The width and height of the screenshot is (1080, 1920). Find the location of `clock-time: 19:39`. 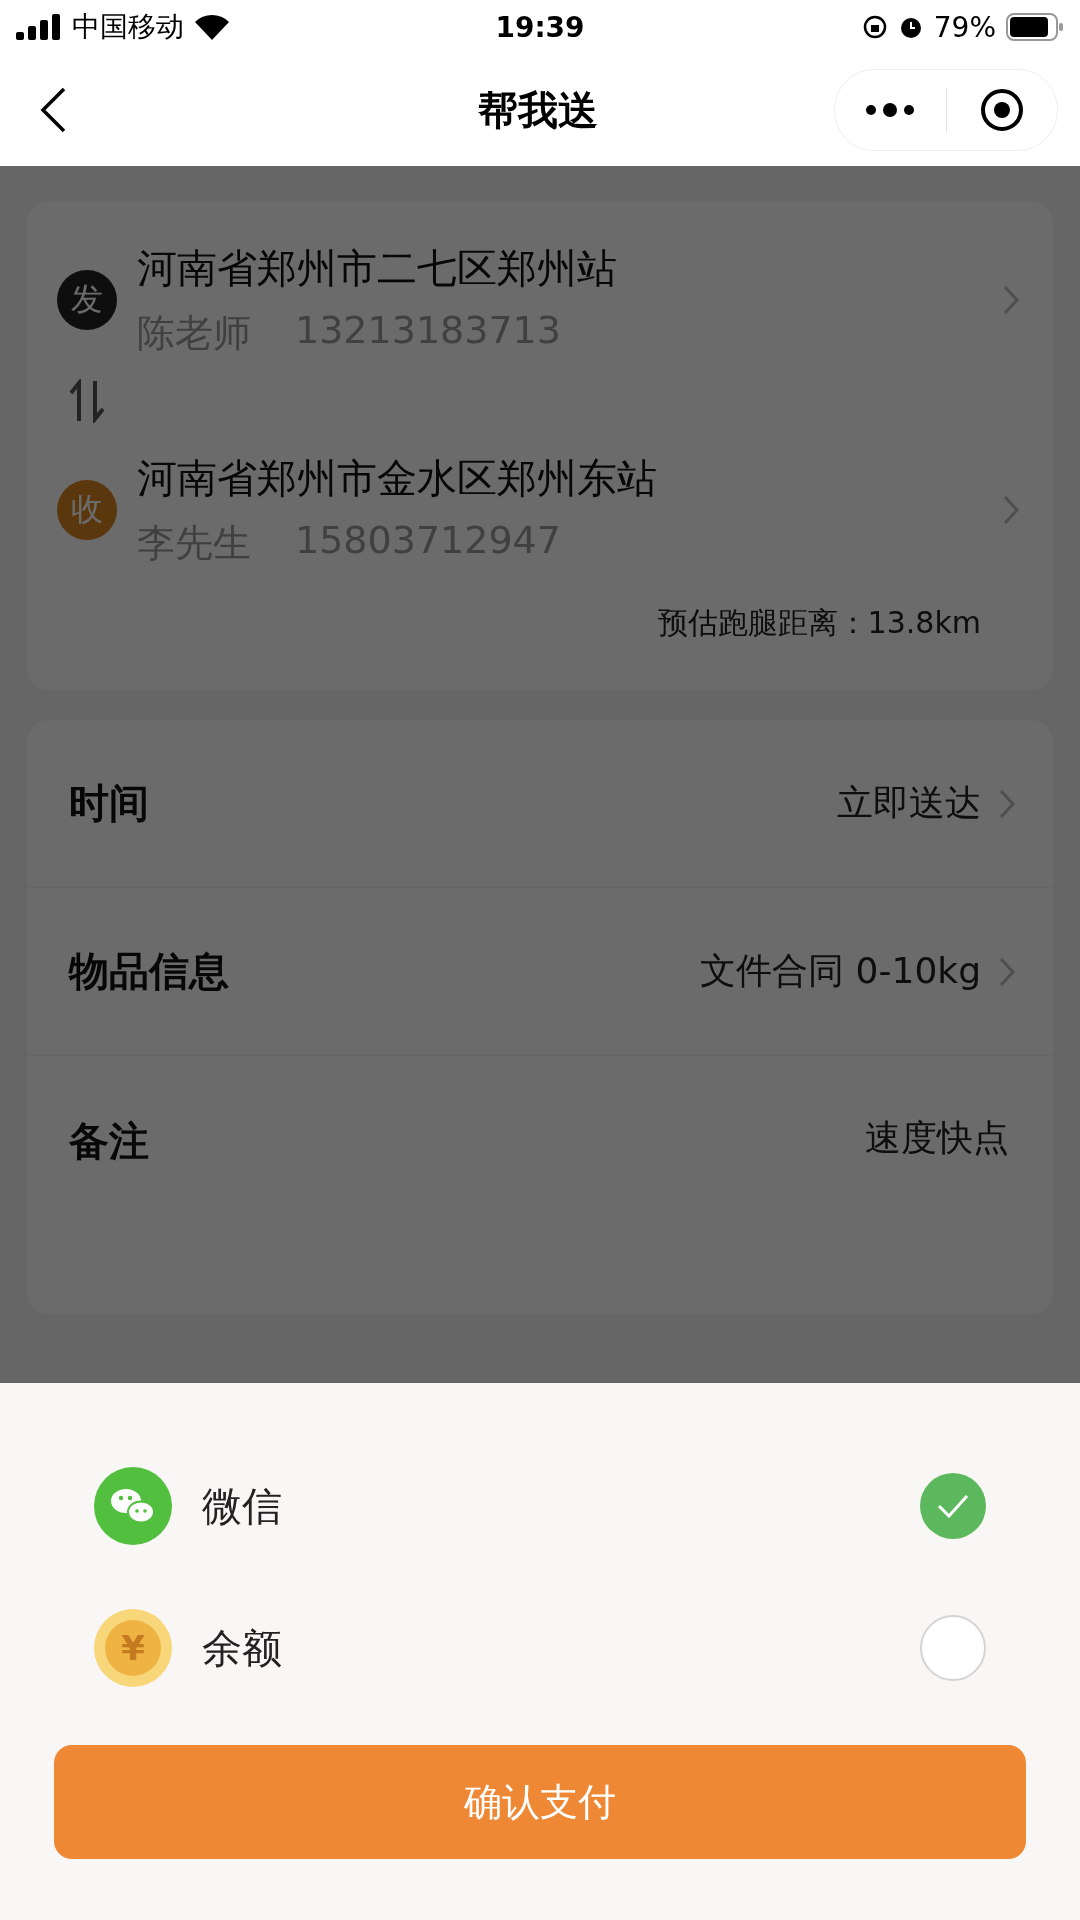

clock-time: 19:39 is located at coordinates (540, 27).